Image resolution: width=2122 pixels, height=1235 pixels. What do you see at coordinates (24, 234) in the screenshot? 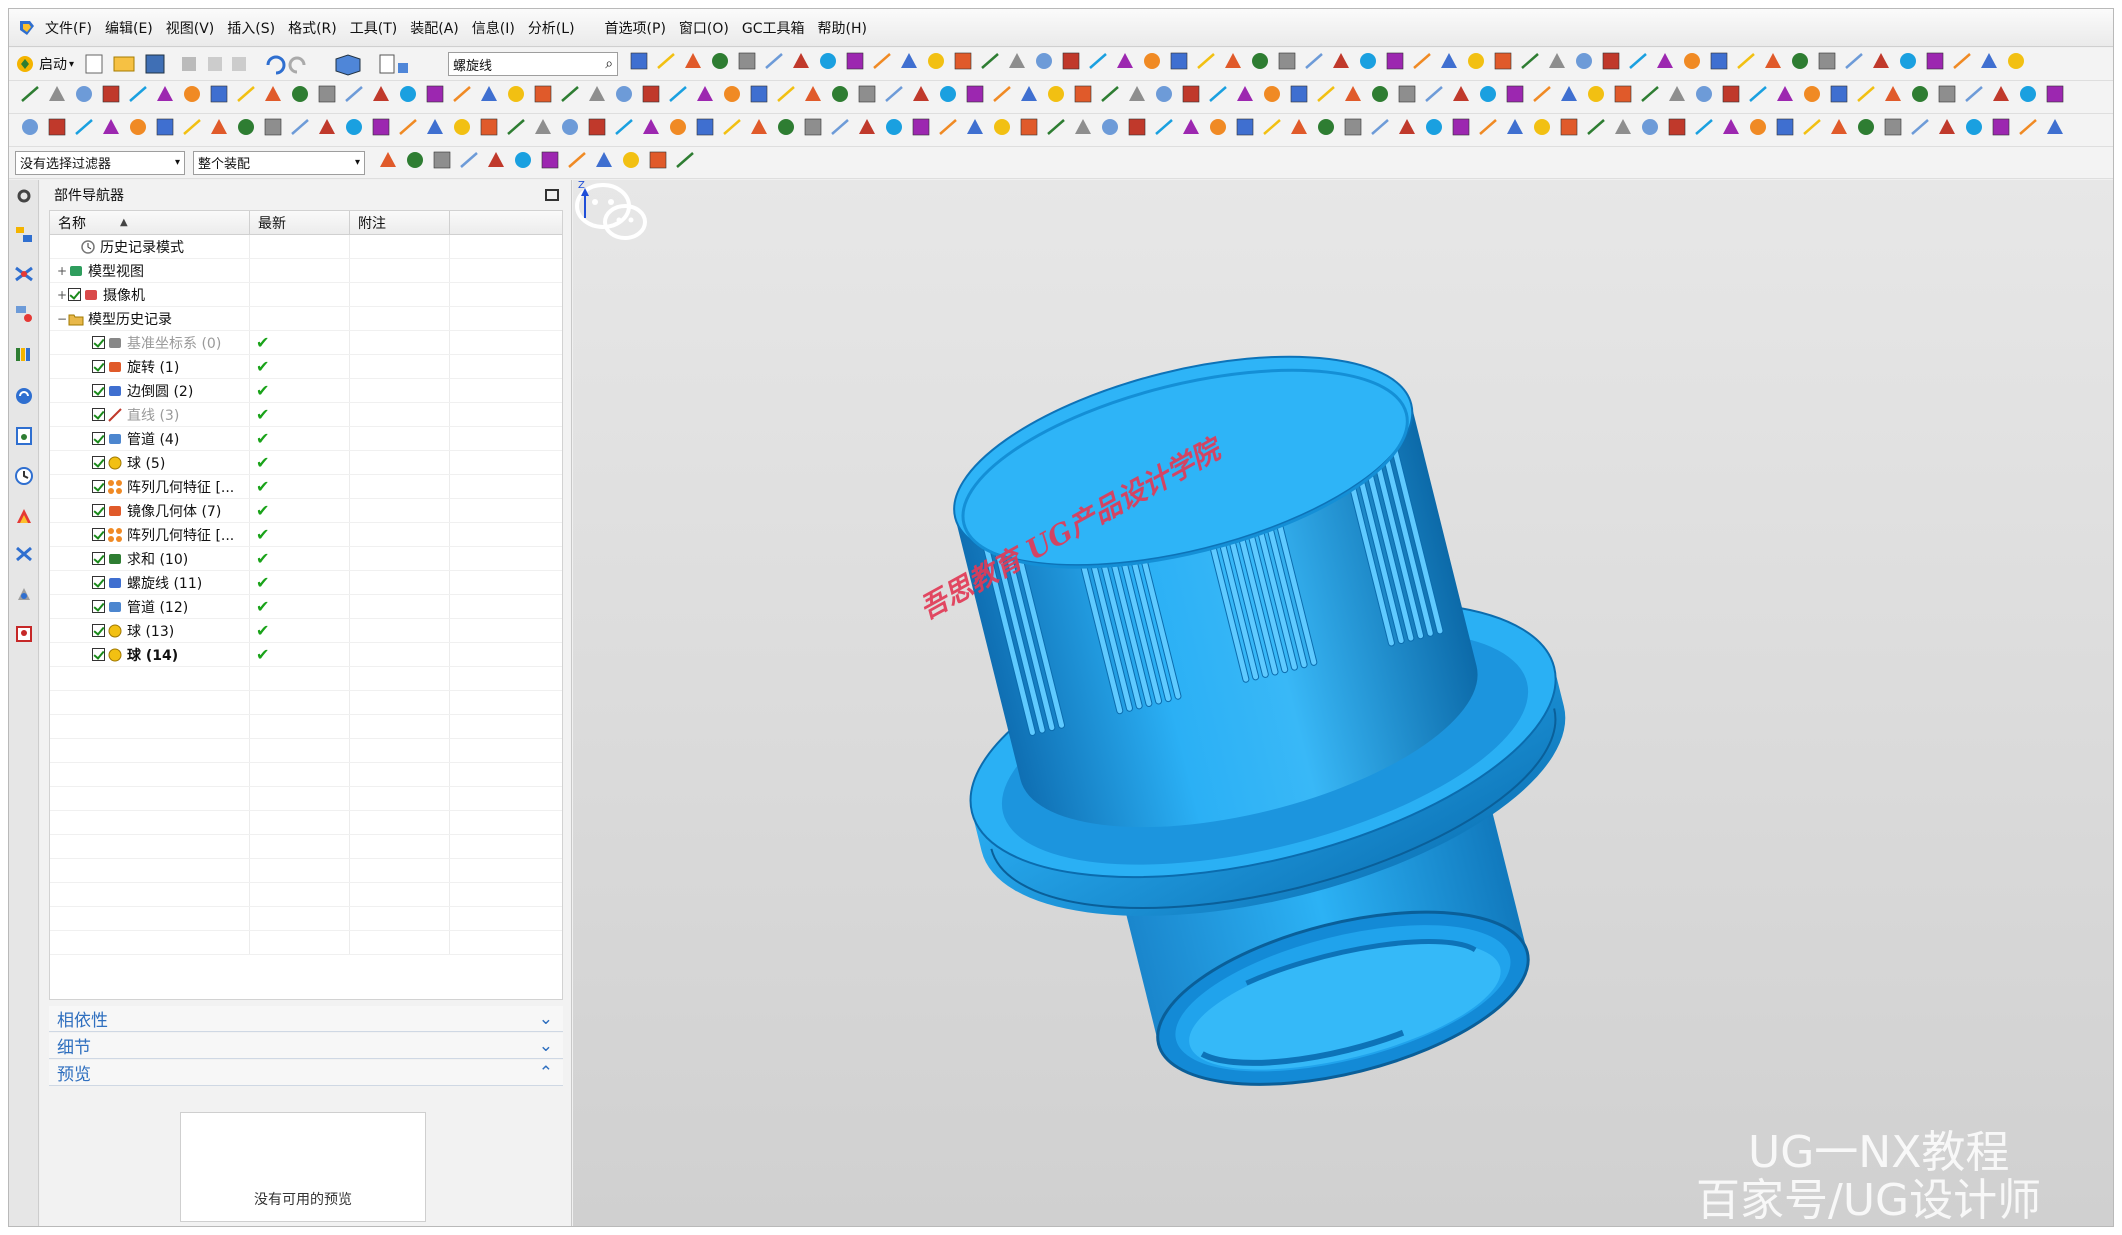
I see `assembly-navigator-icon` at bounding box center [24, 234].